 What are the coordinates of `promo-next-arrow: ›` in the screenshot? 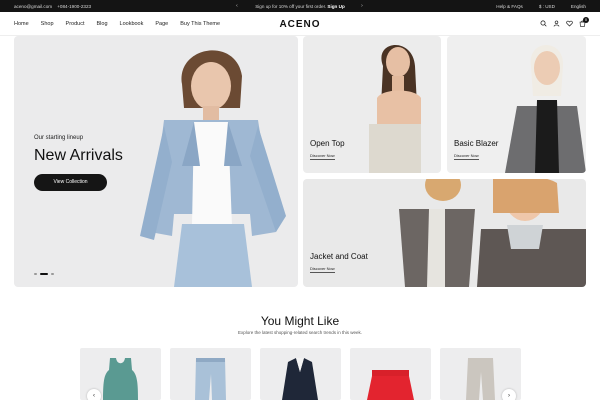 It's located at (362, 6).